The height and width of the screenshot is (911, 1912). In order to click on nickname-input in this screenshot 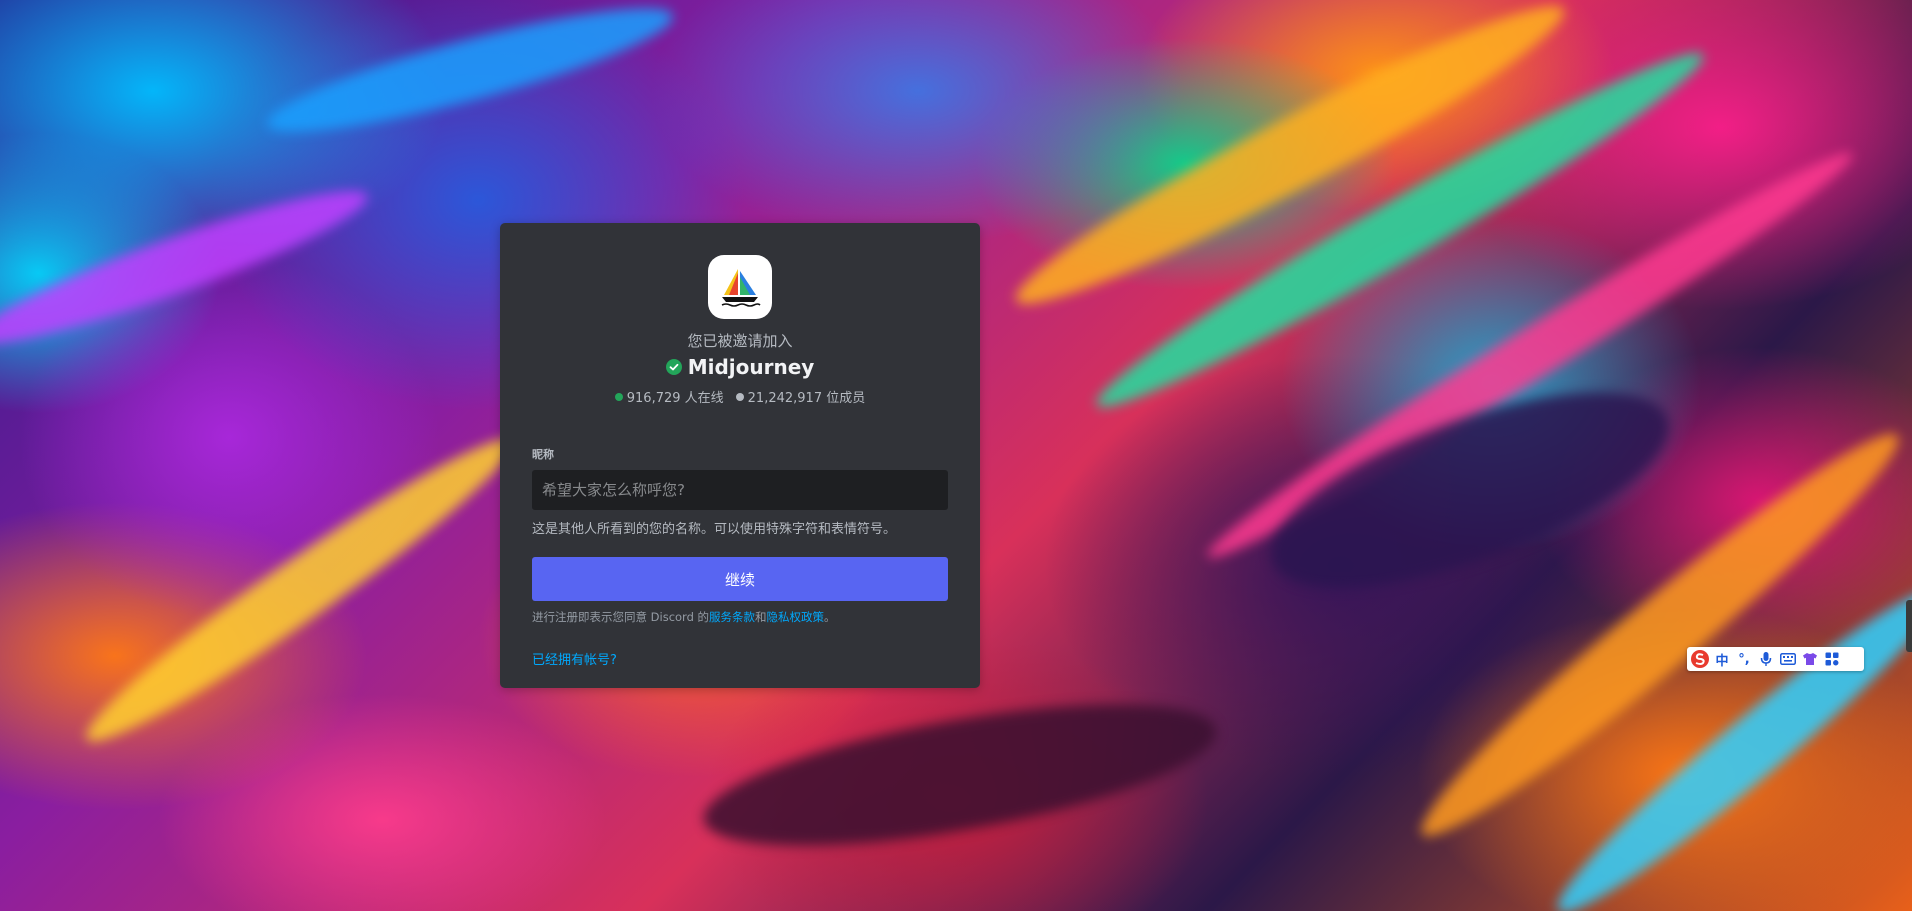, I will do `click(740, 490)`.